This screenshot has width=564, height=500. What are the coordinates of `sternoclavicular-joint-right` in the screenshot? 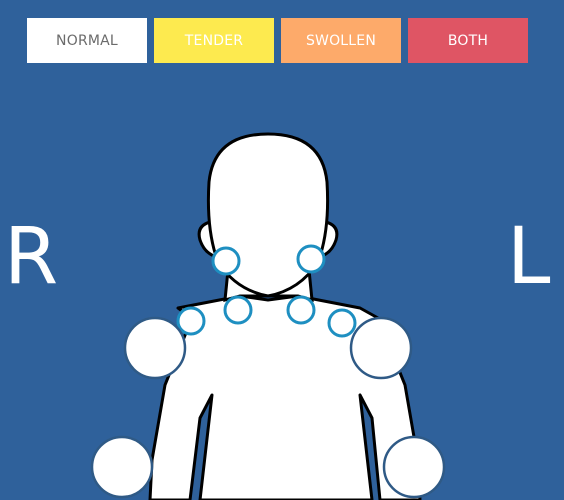 It's located at (238, 310).